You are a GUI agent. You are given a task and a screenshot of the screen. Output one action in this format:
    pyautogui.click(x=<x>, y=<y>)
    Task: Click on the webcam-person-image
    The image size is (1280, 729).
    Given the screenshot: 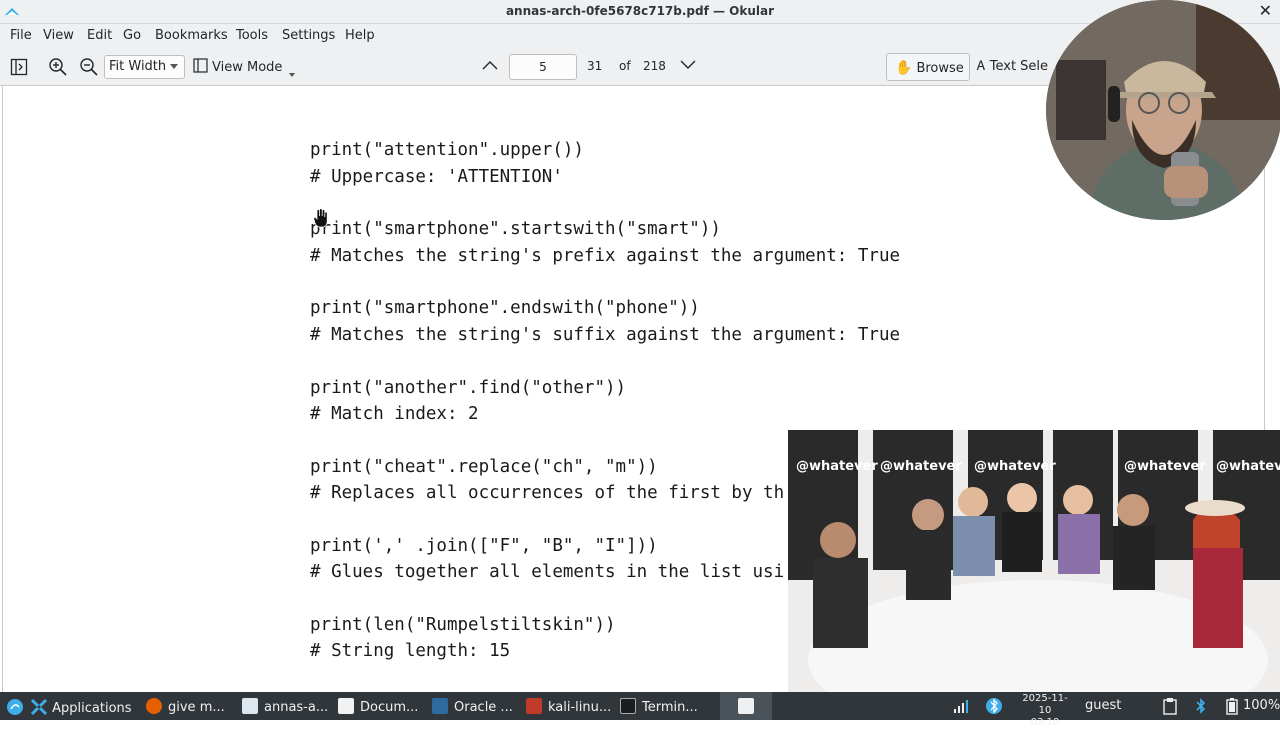 What is the action you would take?
    pyautogui.click(x=1163, y=110)
    